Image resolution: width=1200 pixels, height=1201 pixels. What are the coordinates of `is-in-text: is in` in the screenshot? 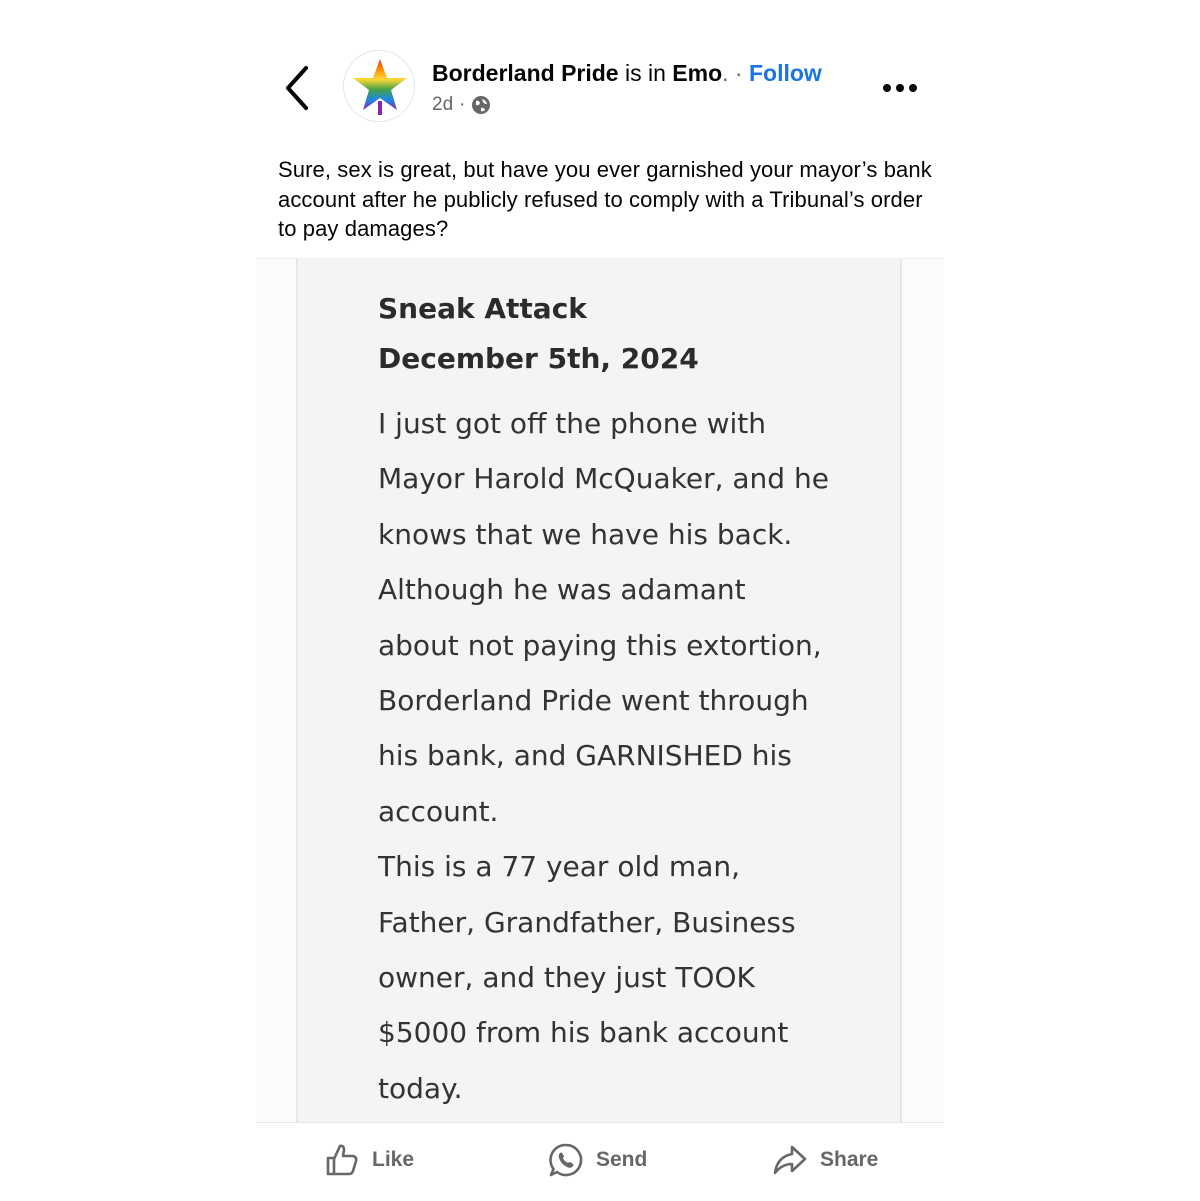 It's located at (645, 73).